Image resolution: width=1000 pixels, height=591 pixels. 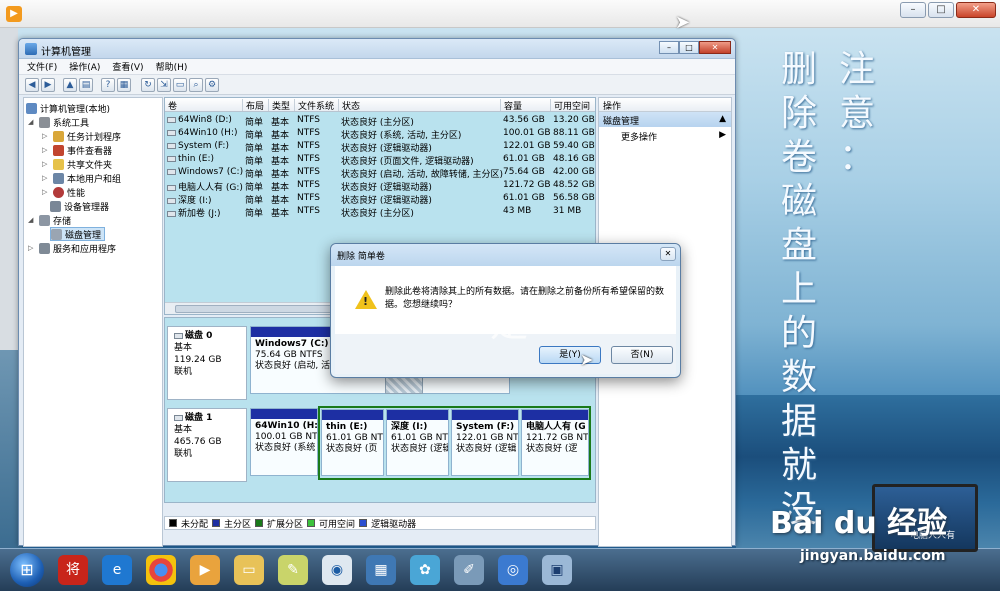 I want to click on actions-section-disk-management: 磁盘管理 ▲, so click(x=665, y=119).